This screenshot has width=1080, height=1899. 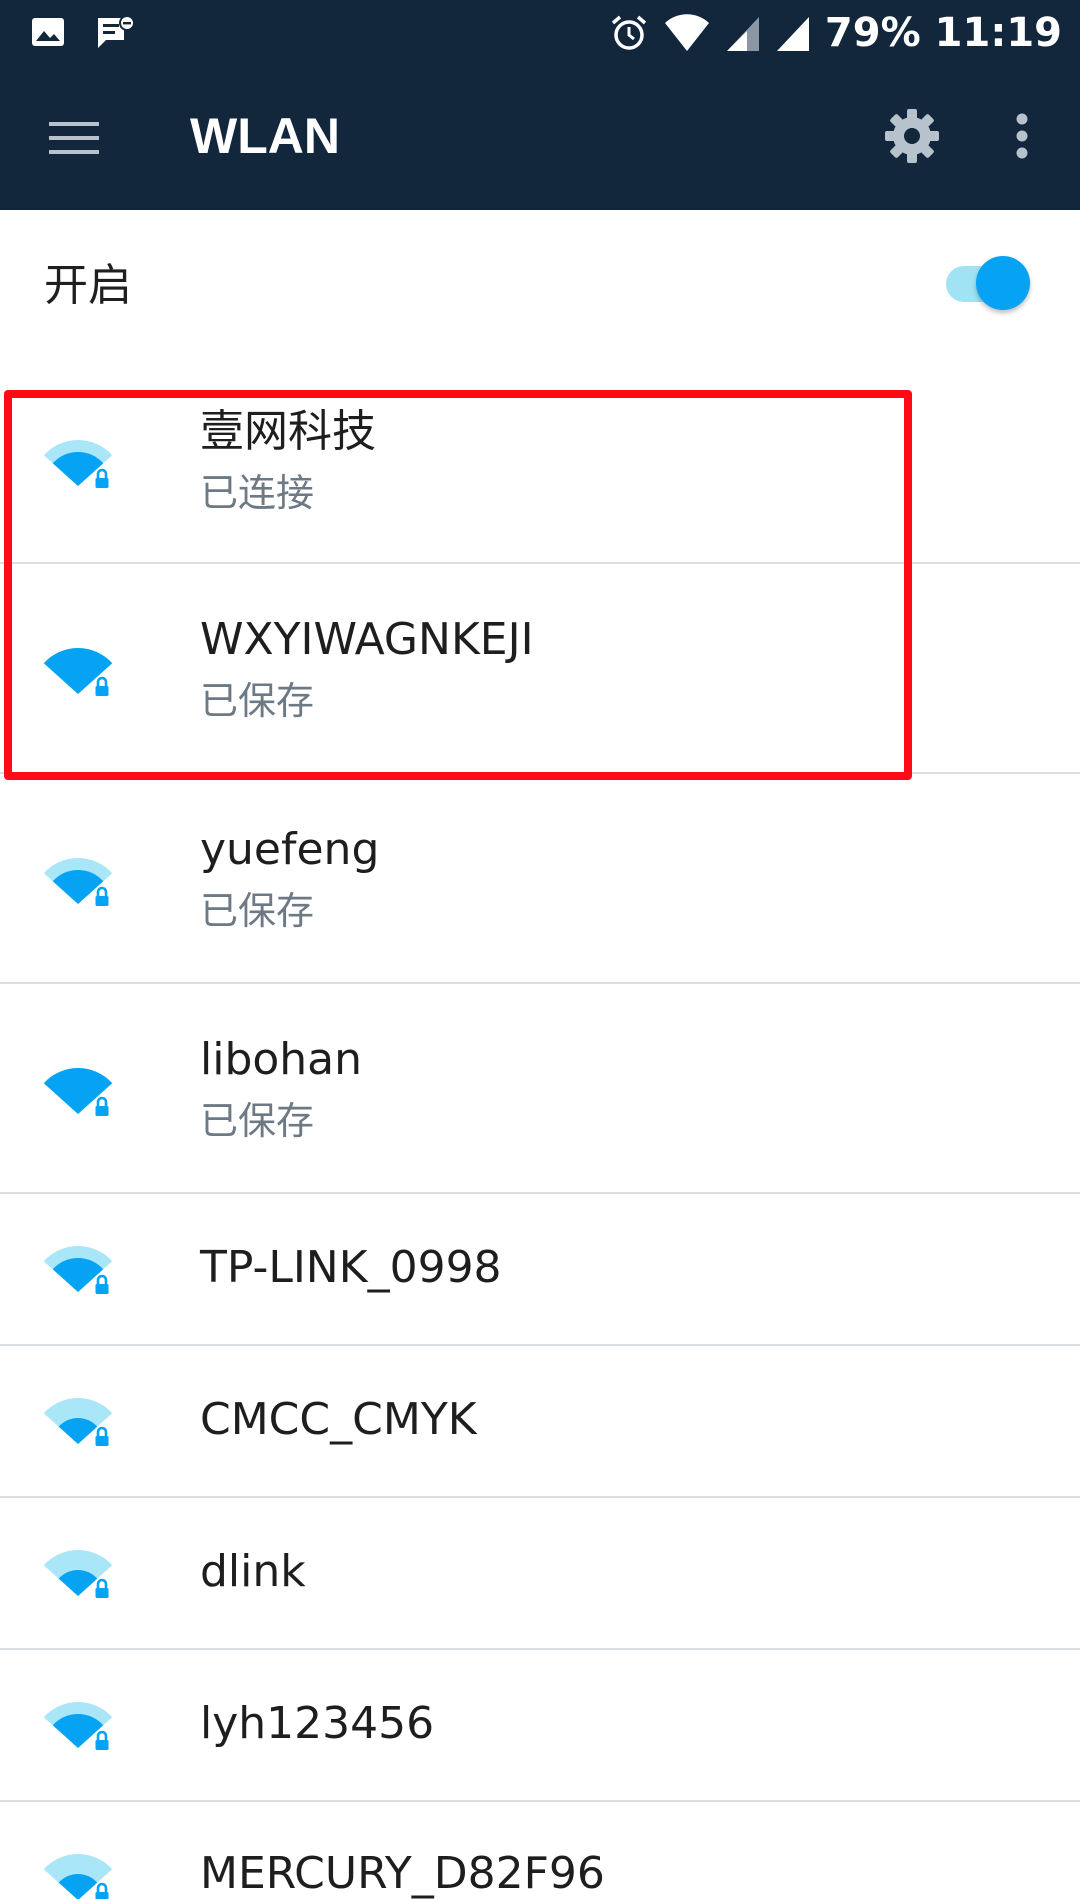 What do you see at coordinates (540, 1270) in the screenshot?
I see `wifi-network-item: TP-LINK_0998` at bounding box center [540, 1270].